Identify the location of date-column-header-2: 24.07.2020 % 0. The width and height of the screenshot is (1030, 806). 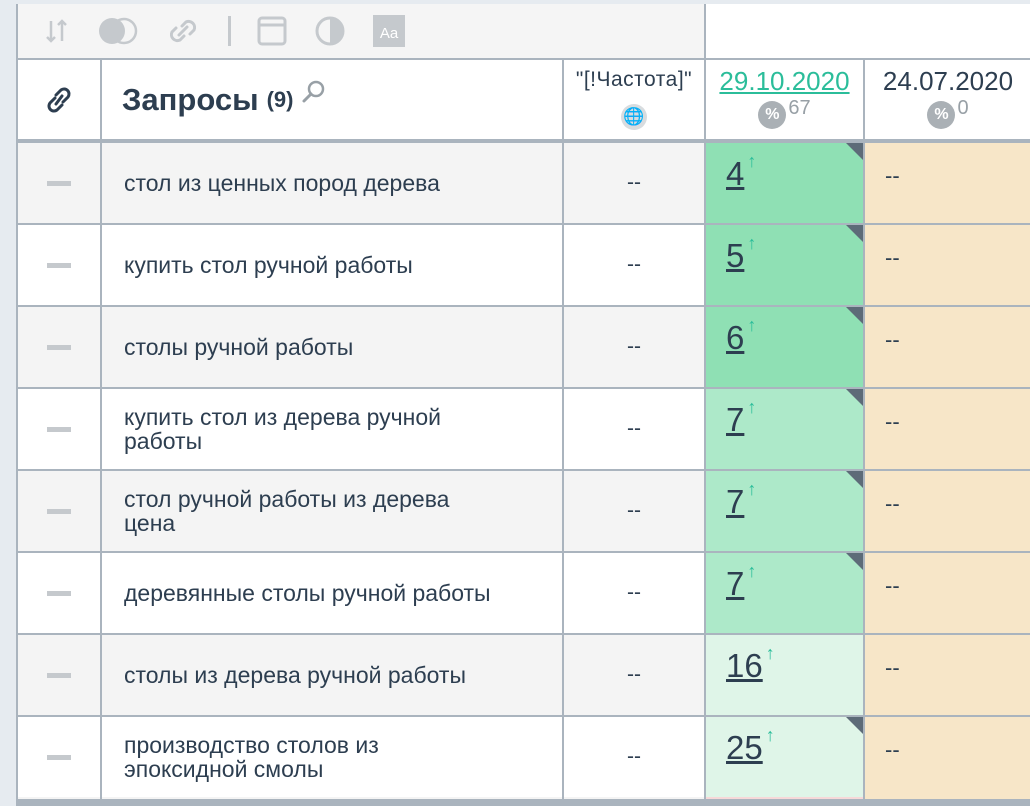
(947, 99).